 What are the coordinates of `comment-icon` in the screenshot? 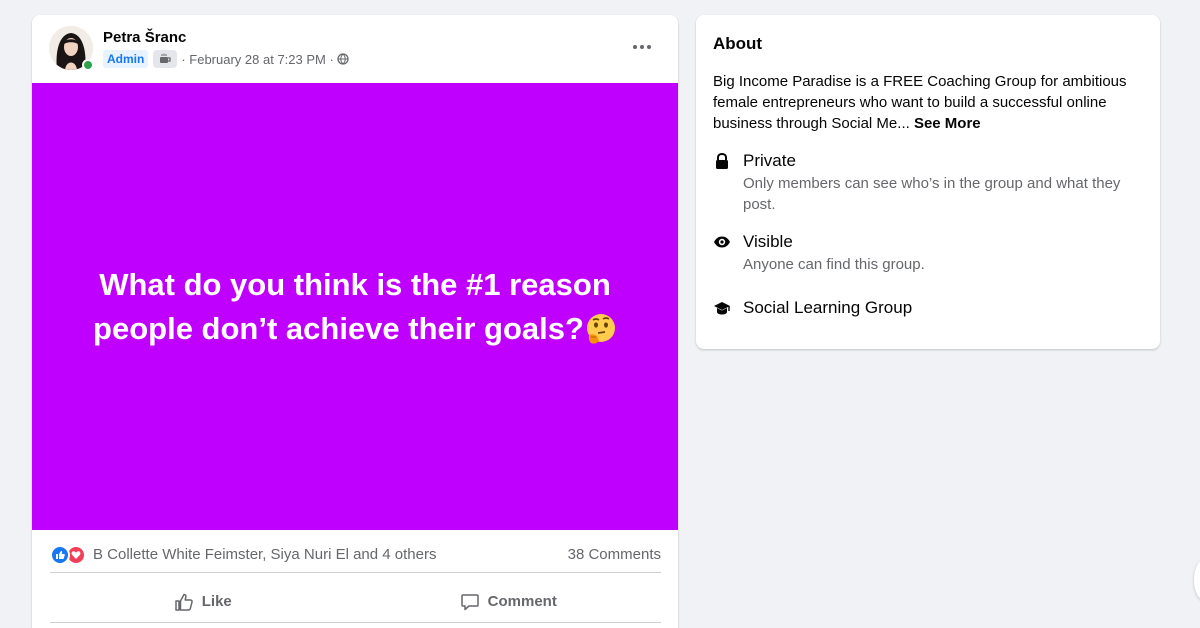 It's located at (469, 601).